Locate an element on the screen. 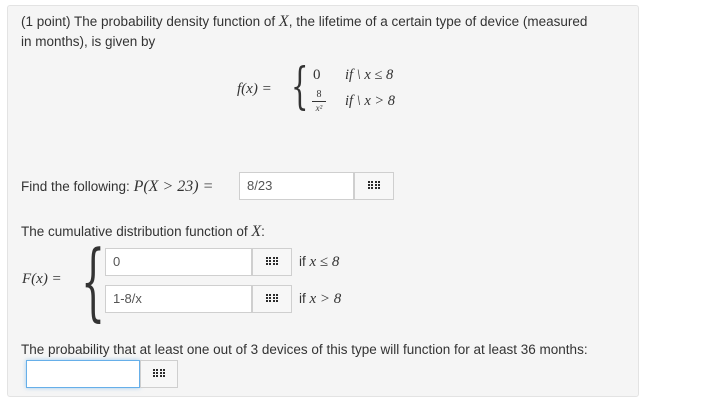  part1-answer-input: 8/23 is located at coordinates (296, 186).